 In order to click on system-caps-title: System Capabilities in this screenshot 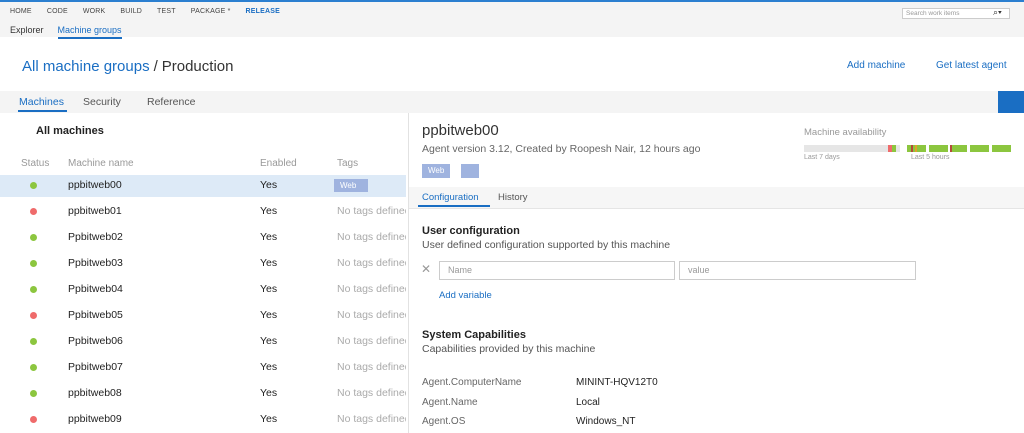, I will do `click(474, 335)`.